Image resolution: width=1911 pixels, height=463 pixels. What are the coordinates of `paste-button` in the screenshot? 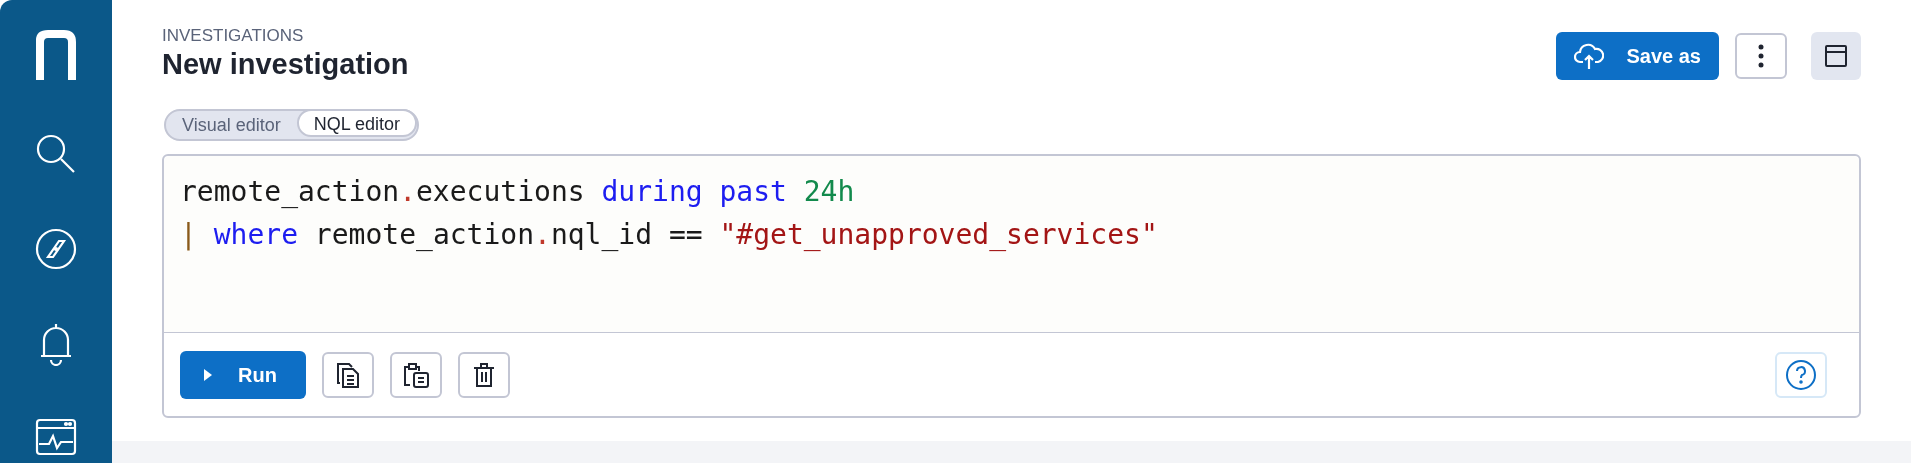 It's located at (416, 374).